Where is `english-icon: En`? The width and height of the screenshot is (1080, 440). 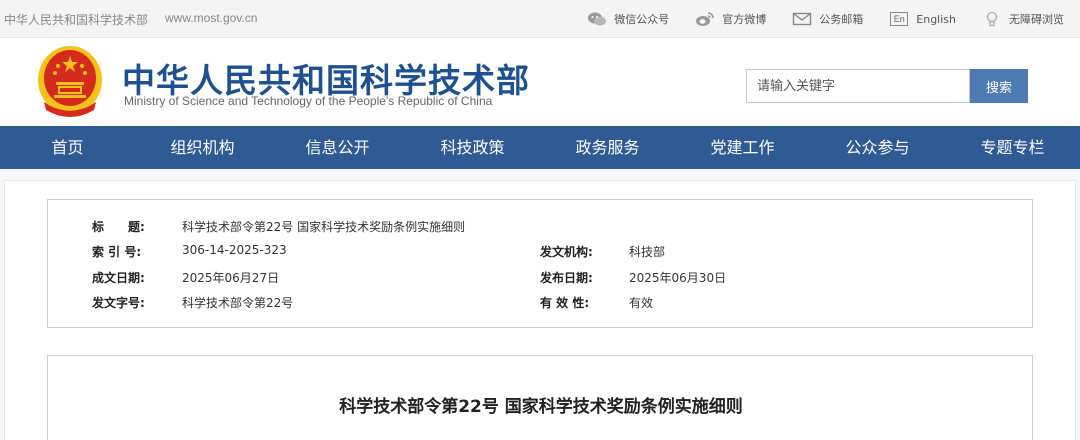
english-icon: En is located at coordinates (899, 19).